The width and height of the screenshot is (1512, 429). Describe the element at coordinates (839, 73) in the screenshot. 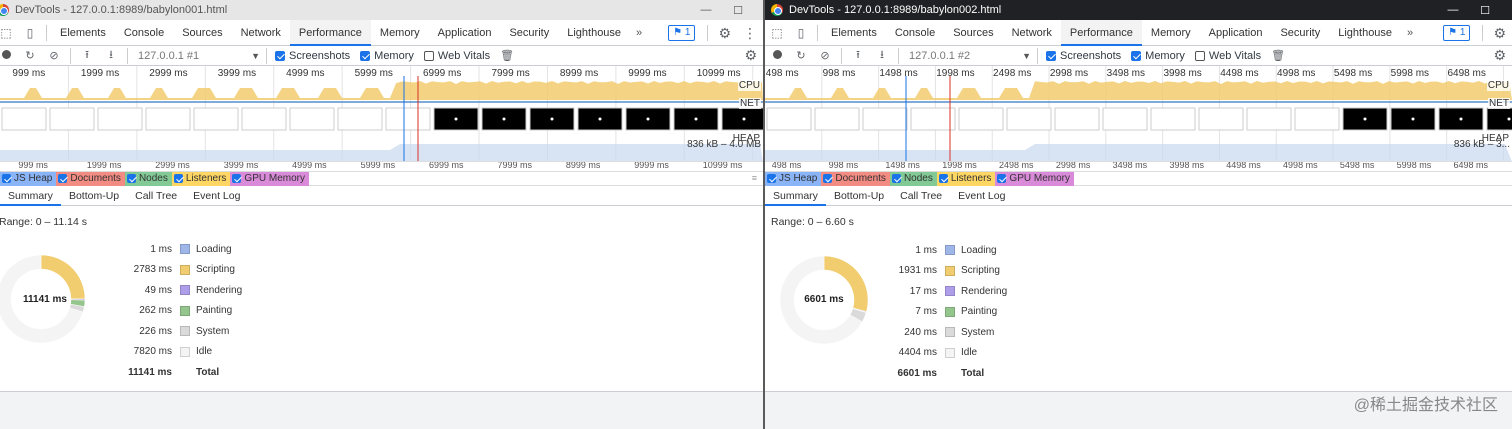

I see `overview-tick: 998 ms` at that location.